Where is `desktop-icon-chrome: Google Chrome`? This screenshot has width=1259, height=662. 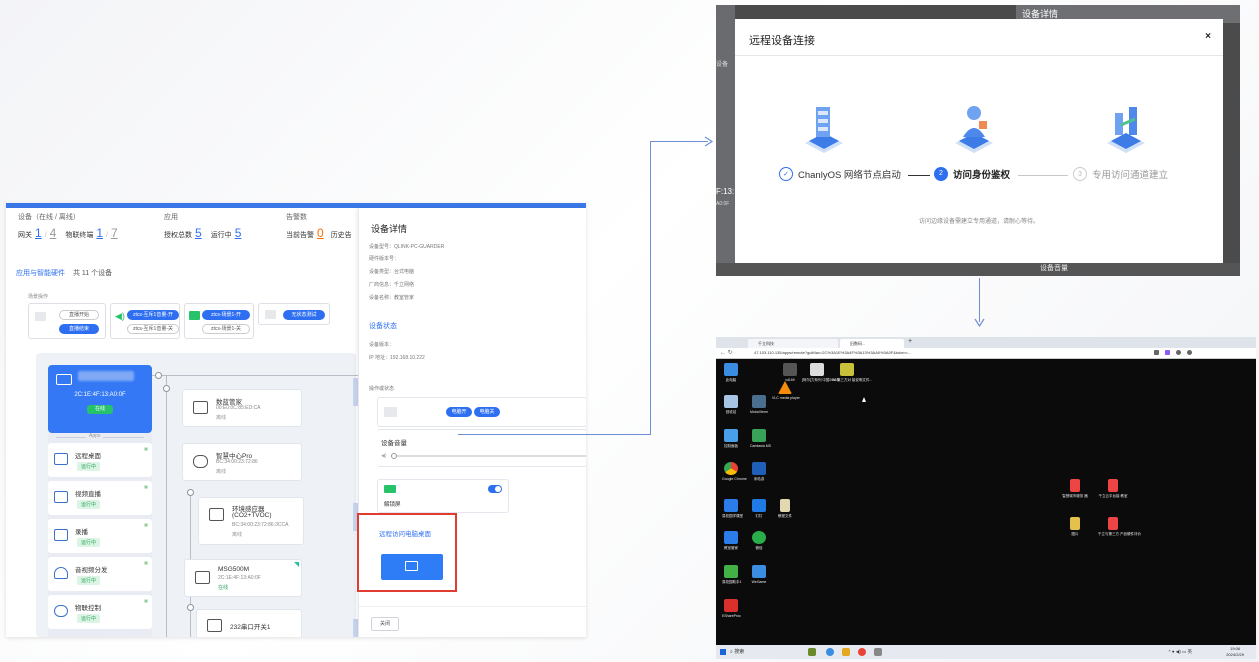
desktop-icon-chrome: Google Chrome is located at coordinates (734, 472).